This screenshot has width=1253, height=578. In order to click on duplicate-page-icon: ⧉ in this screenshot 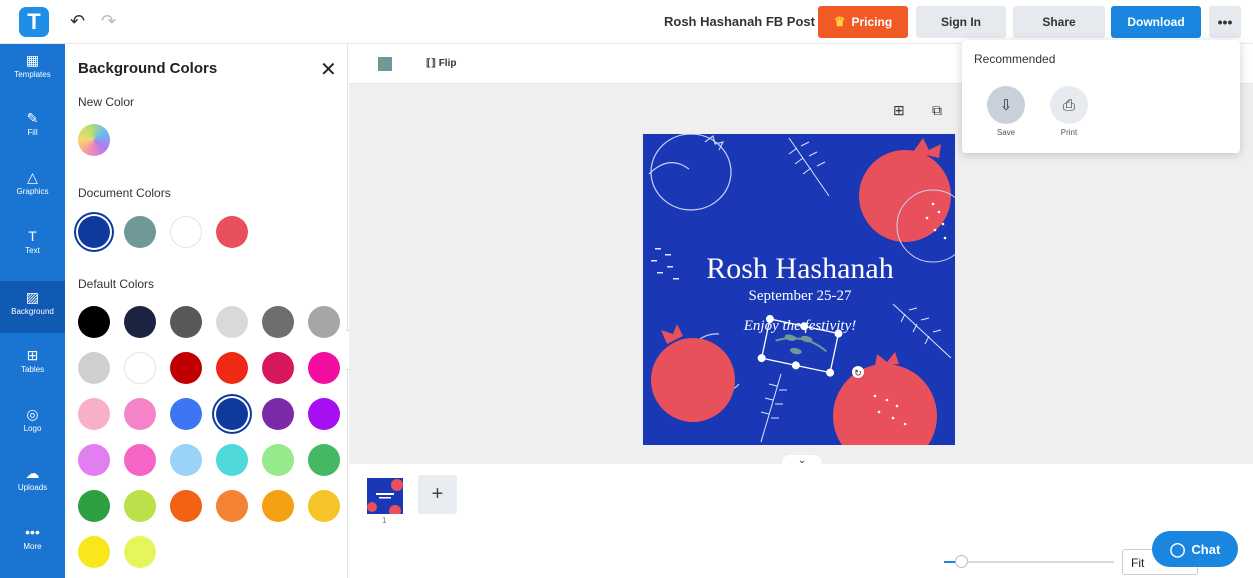, I will do `click(937, 110)`.